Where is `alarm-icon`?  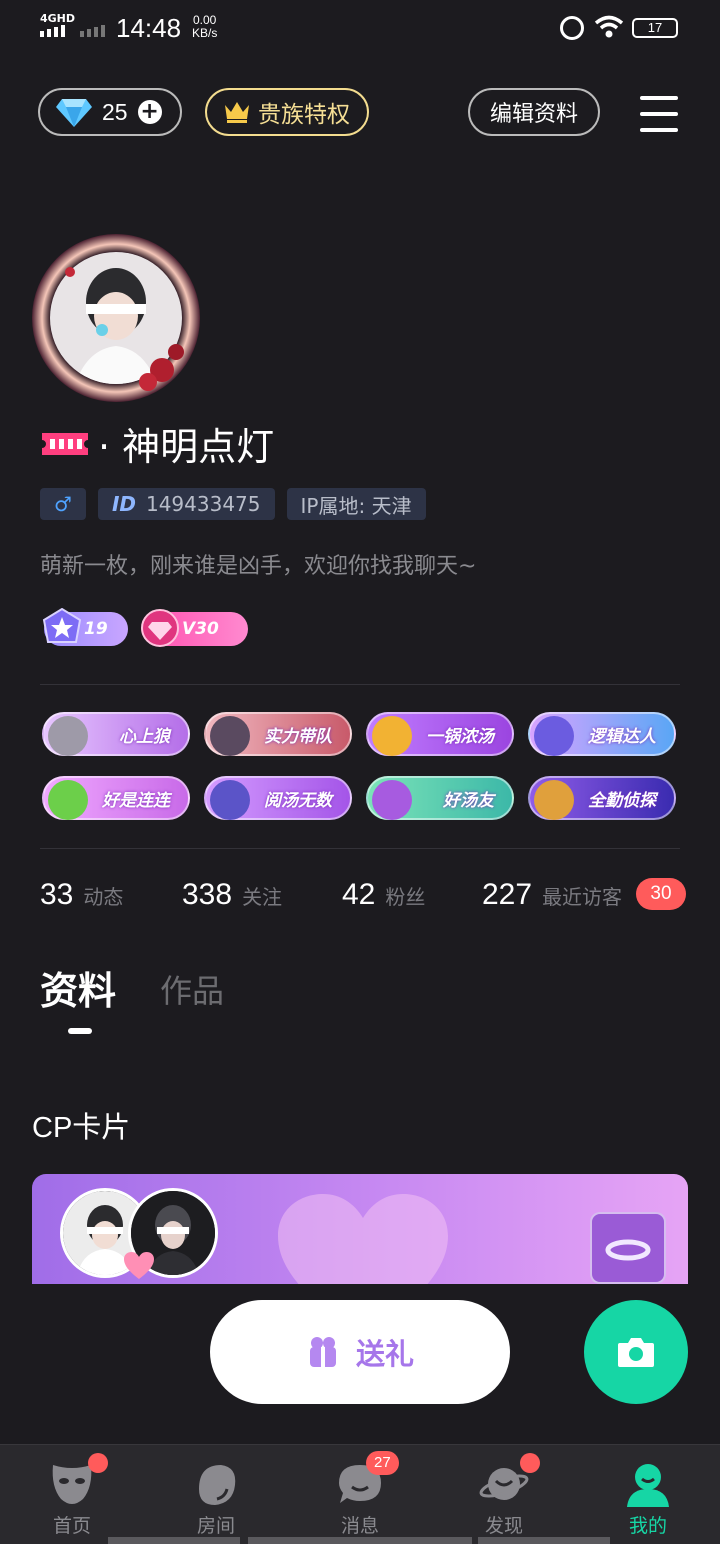
alarm-icon is located at coordinates (572, 28).